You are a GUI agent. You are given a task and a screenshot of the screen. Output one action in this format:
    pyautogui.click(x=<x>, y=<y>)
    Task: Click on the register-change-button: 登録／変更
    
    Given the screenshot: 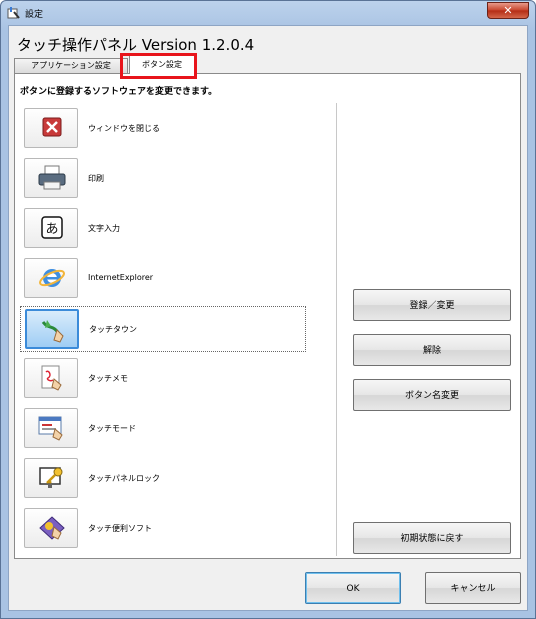 What is the action you would take?
    pyautogui.click(x=432, y=305)
    